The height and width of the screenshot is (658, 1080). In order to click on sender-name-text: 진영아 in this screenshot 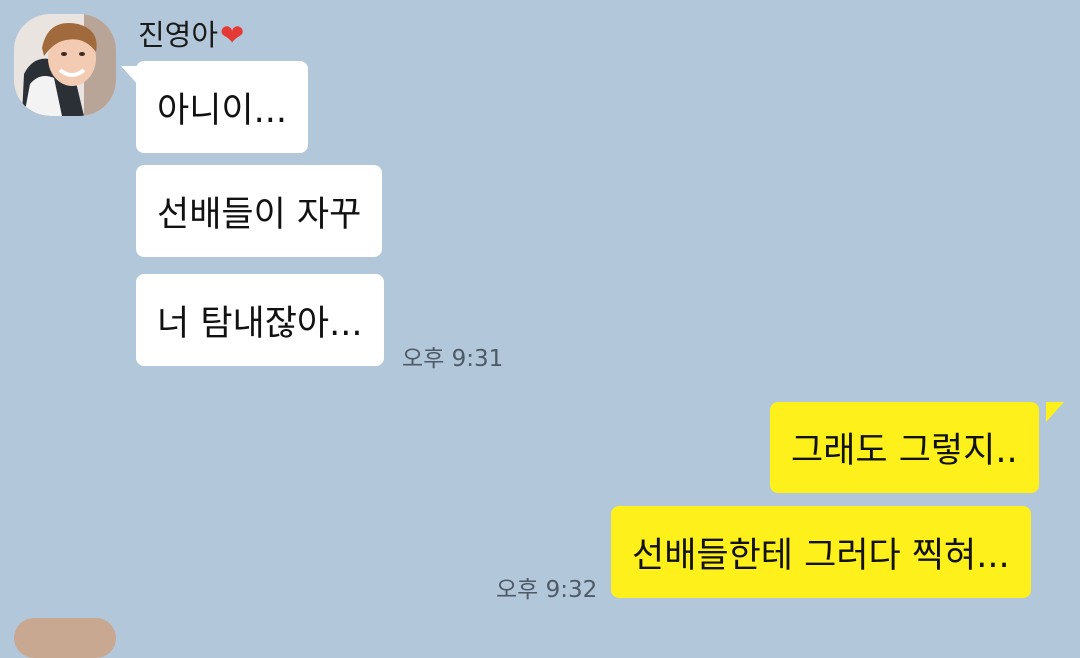, I will do `click(178, 35)`.